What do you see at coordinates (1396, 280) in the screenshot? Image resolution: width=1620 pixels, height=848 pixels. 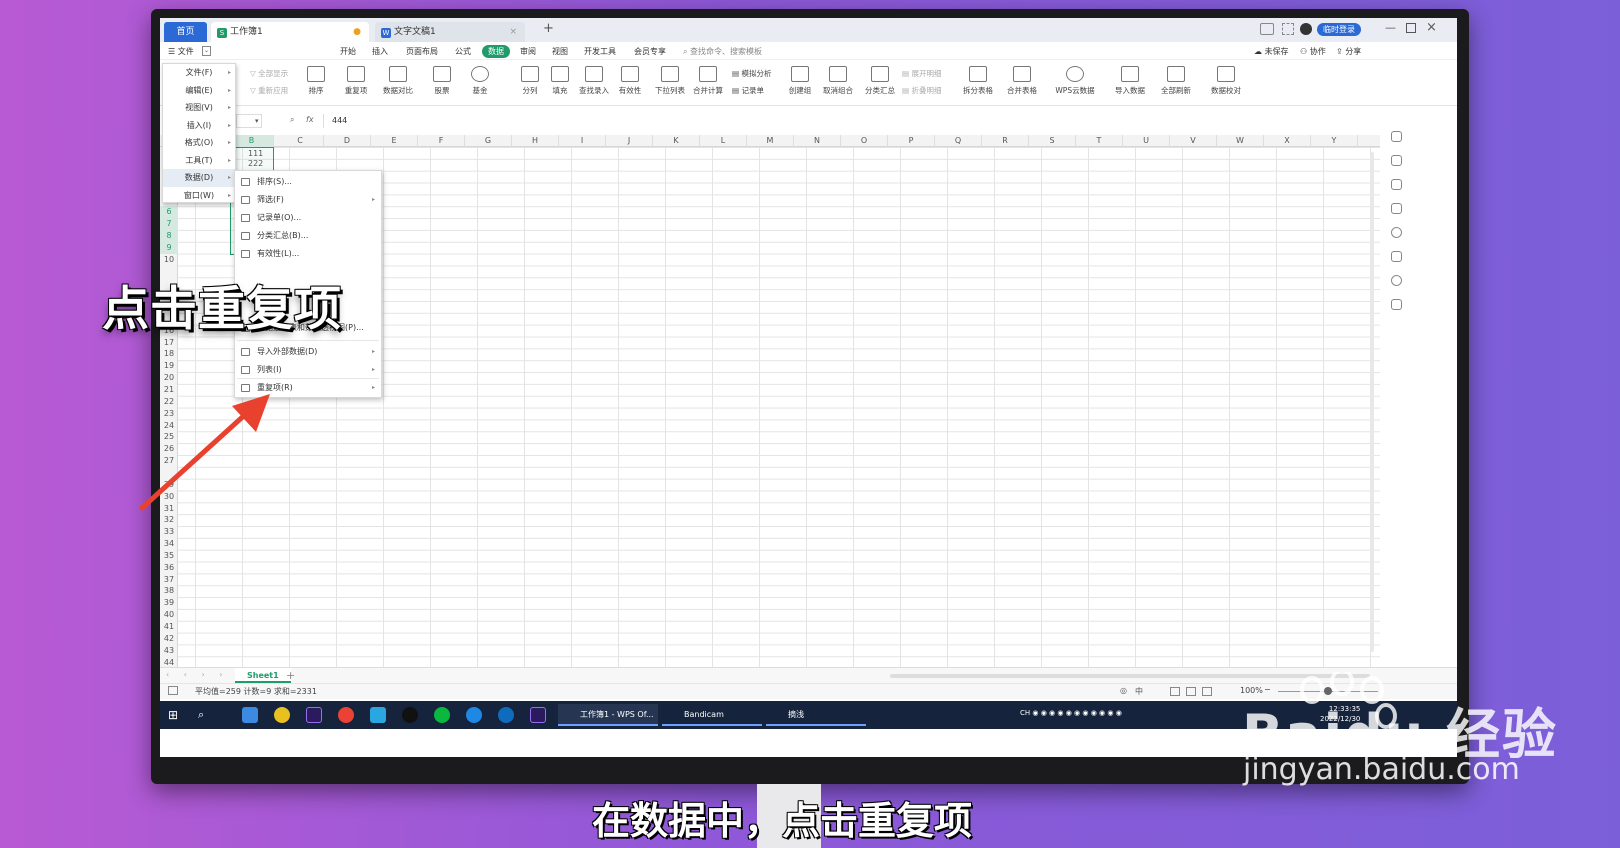 I see `location-icon` at bounding box center [1396, 280].